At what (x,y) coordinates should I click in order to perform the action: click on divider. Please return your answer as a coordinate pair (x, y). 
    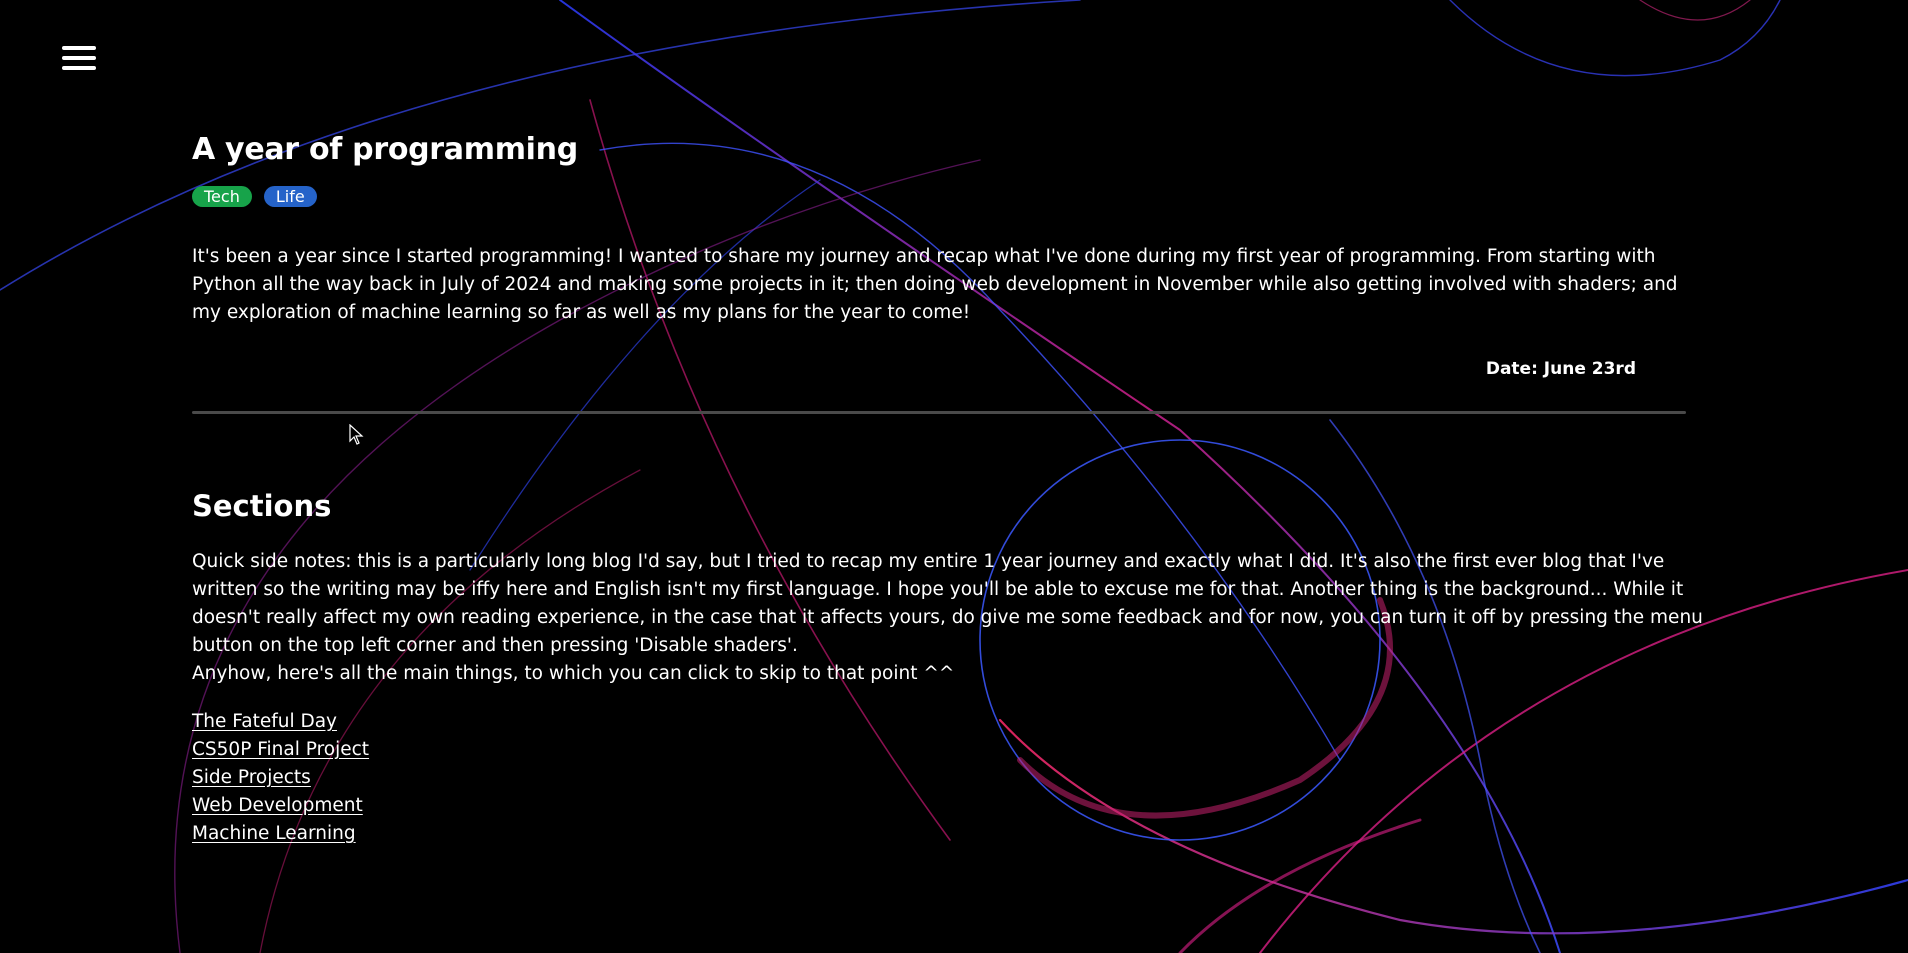
    Looking at the image, I should click on (939, 412).